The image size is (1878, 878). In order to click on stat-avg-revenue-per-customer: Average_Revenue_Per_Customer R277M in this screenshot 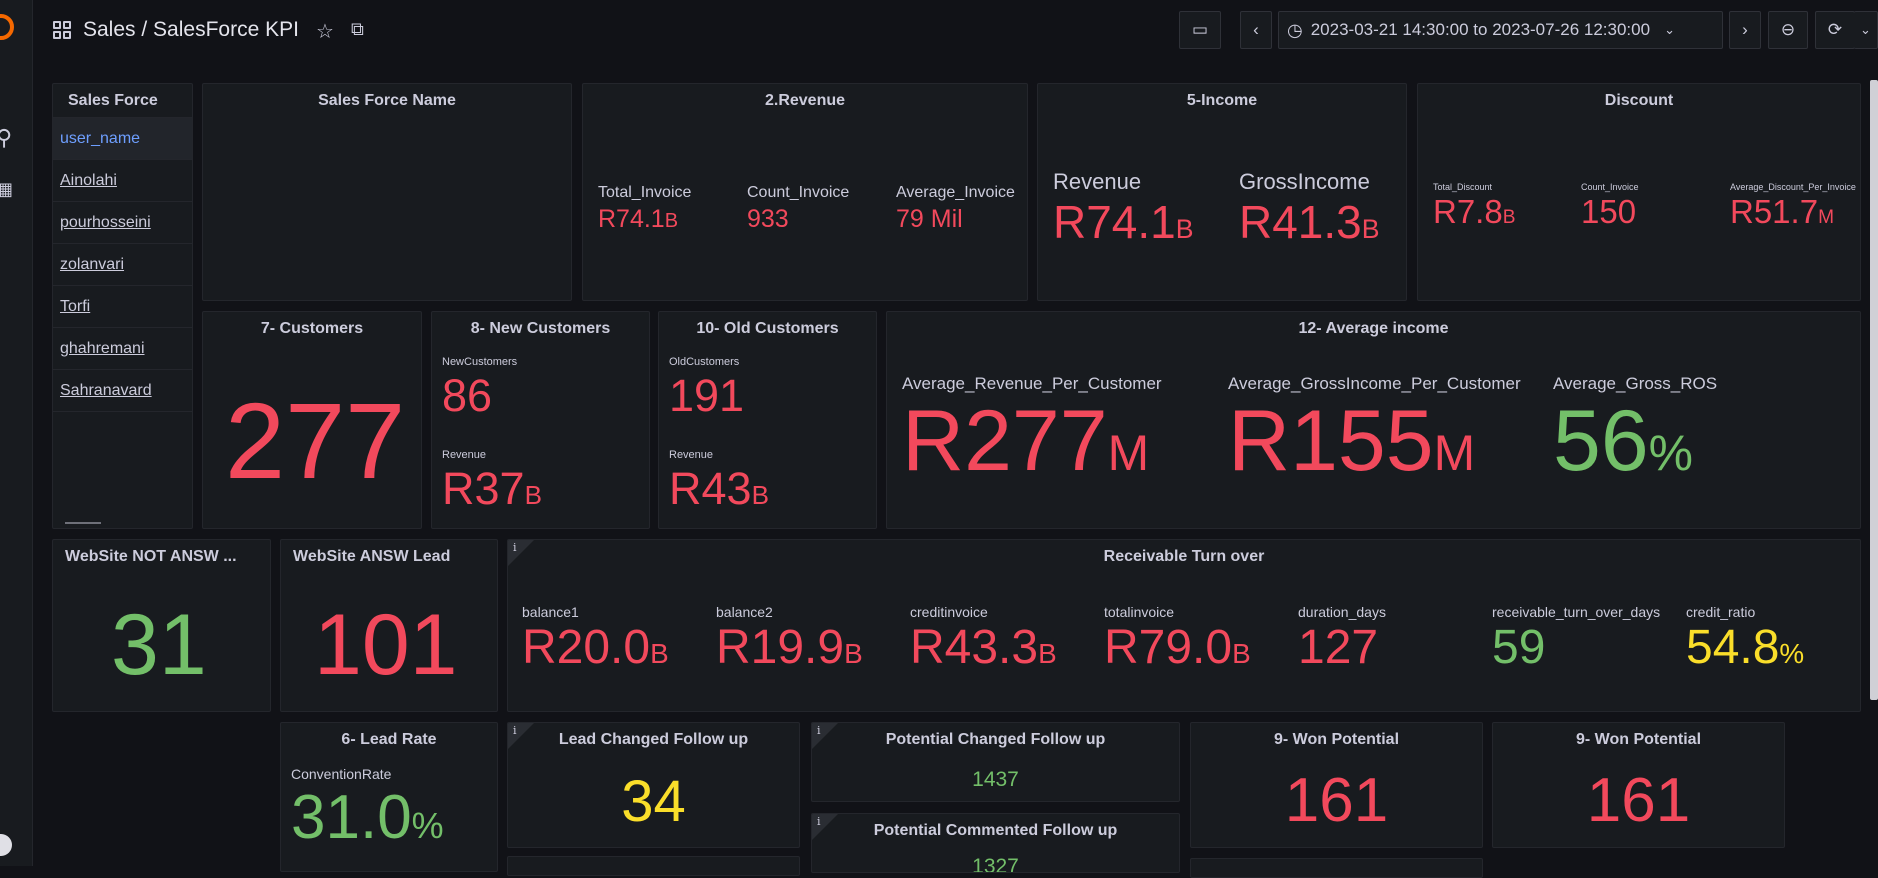, I will do `click(1032, 432)`.